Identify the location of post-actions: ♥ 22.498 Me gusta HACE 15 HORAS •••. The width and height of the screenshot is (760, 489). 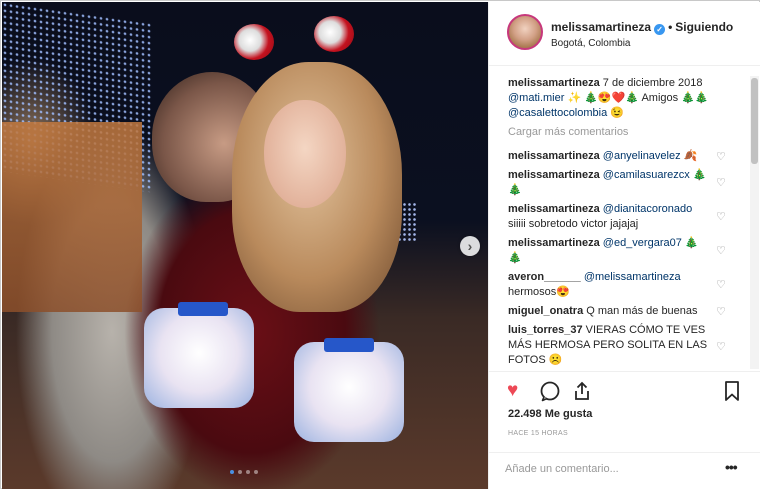
(624, 427).